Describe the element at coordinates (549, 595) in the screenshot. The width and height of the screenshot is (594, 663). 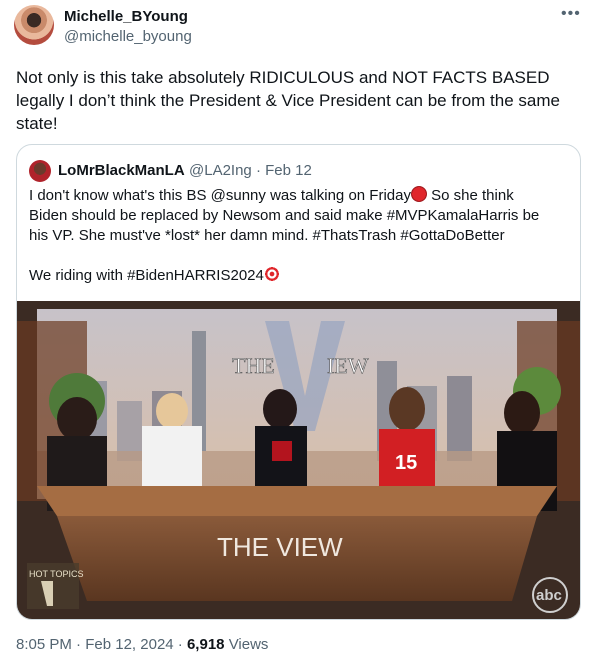
I see `abc-logo-text: abc` at that location.